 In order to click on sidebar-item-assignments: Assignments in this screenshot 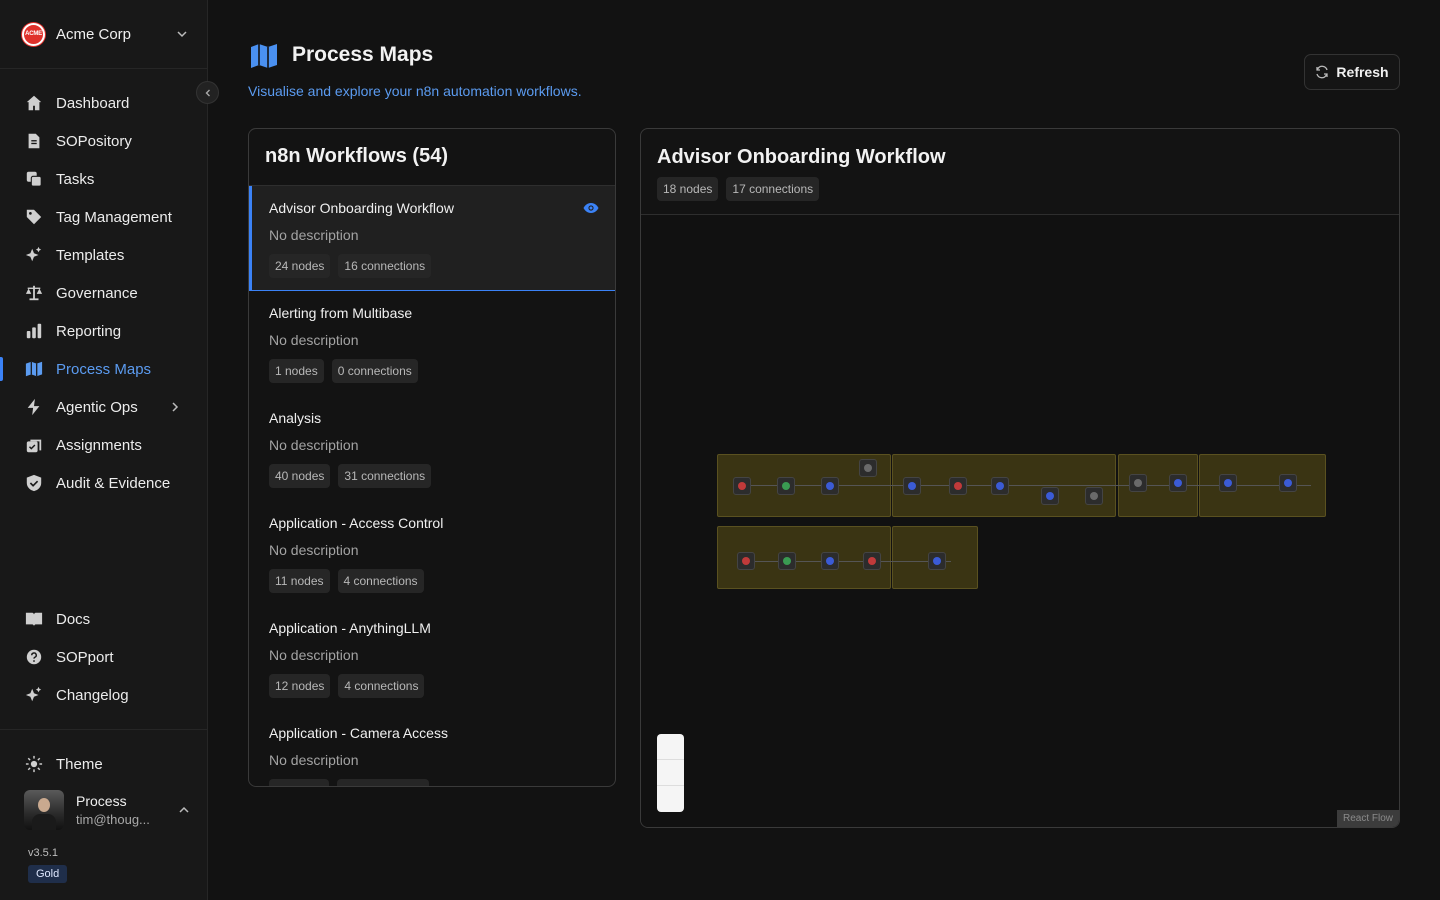, I will do `click(103, 445)`.